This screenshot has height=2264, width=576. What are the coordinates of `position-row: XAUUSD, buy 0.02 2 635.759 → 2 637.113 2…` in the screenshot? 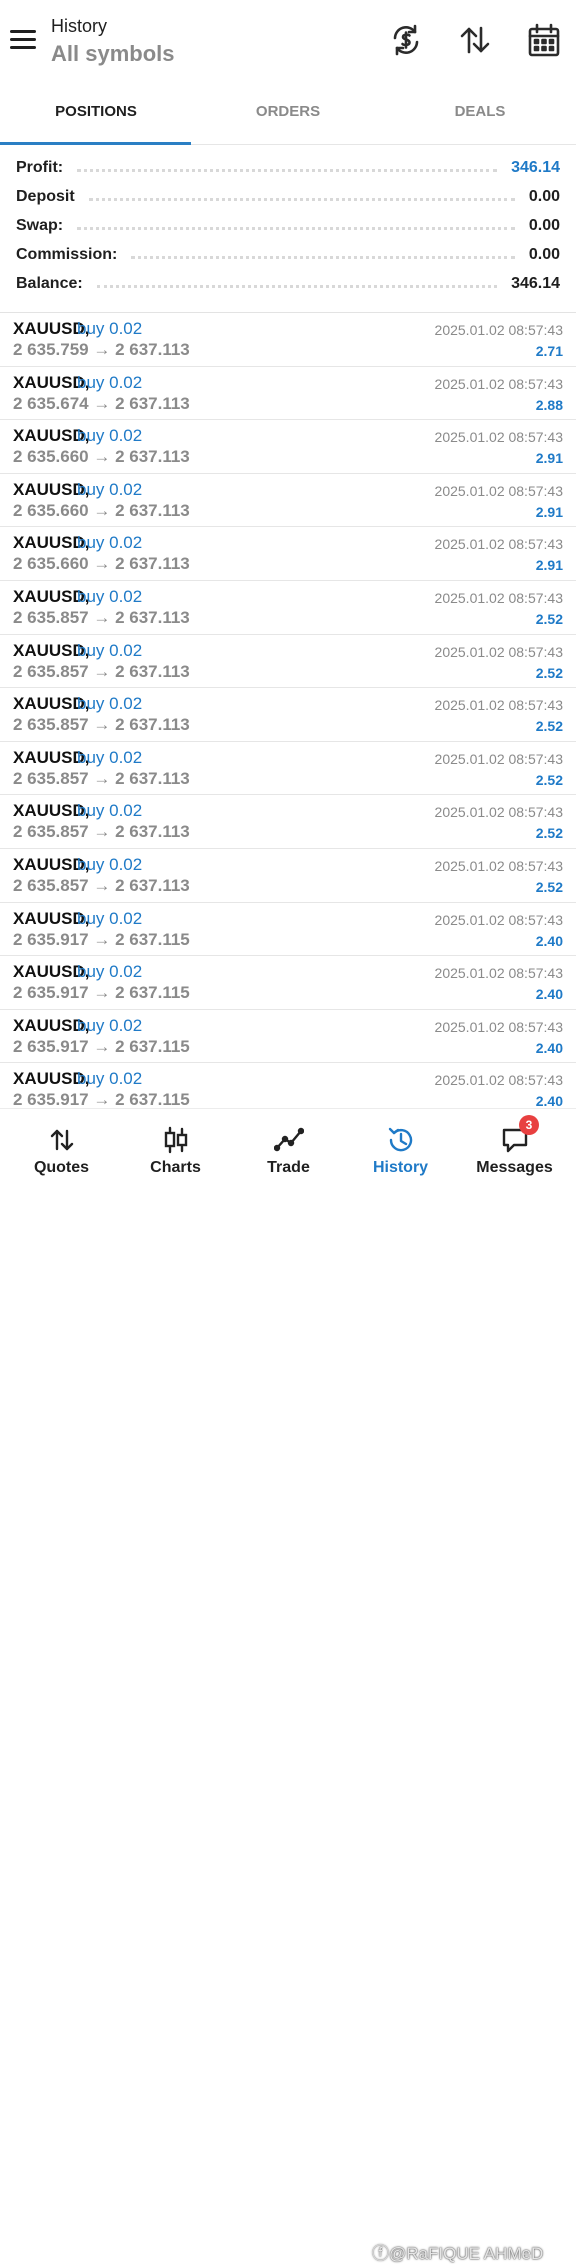 It's located at (288, 340).